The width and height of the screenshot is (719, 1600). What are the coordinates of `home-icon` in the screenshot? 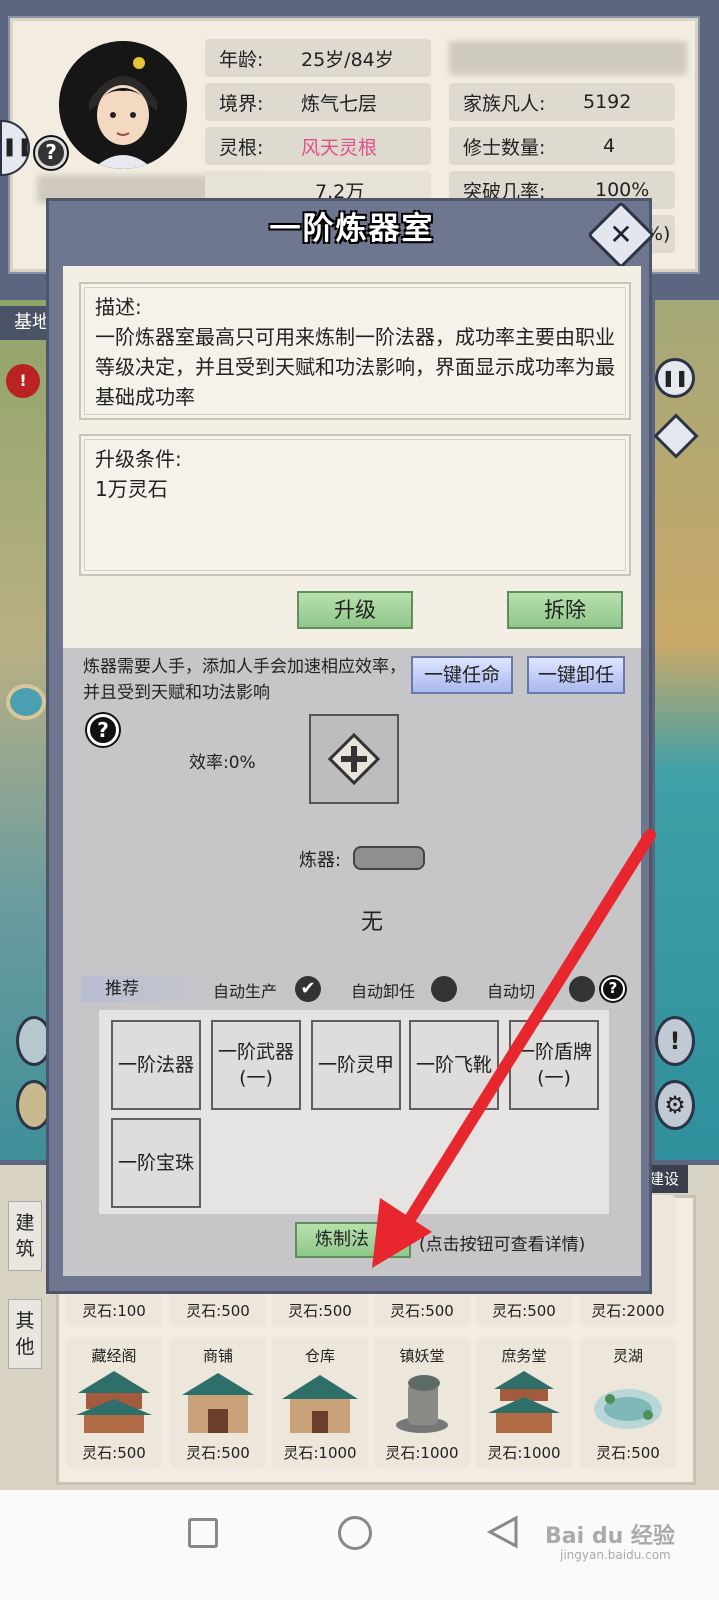 It's located at (355, 1533).